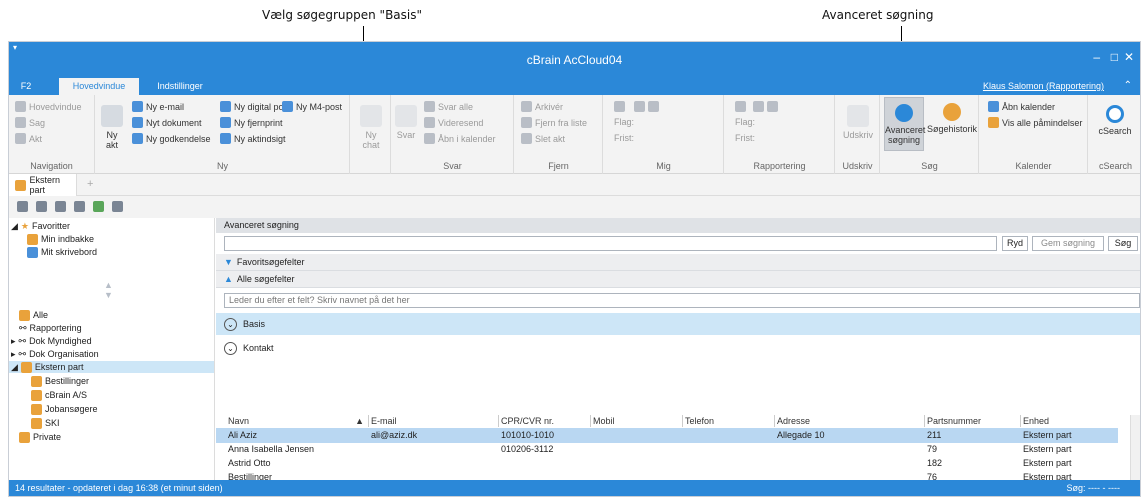 The image size is (1141, 497). What do you see at coordinates (973, 421) in the screenshot?
I see `col-partsnummer: Partsnummer` at bounding box center [973, 421].